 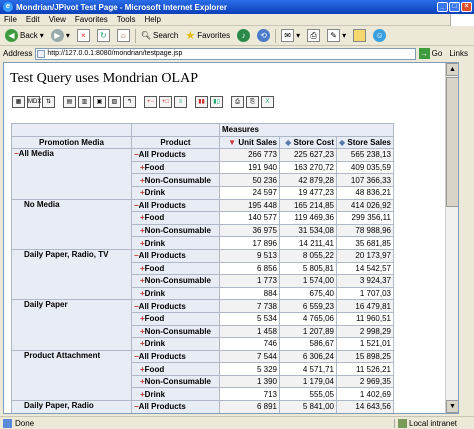 I want to click on stop-button: ×, so click(x=83, y=36).